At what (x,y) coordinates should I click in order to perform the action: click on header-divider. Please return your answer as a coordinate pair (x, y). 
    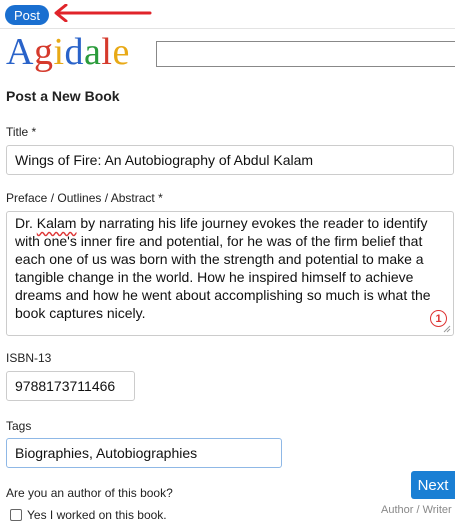
    Looking at the image, I should click on (227, 28).